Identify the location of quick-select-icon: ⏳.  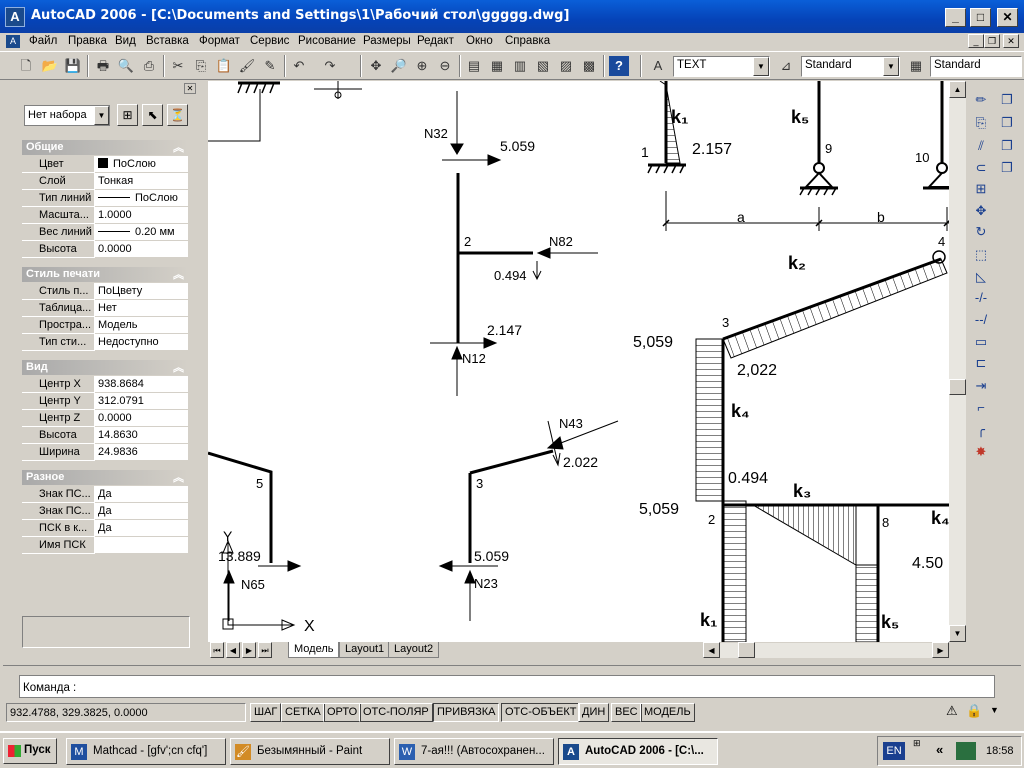
(177, 115).